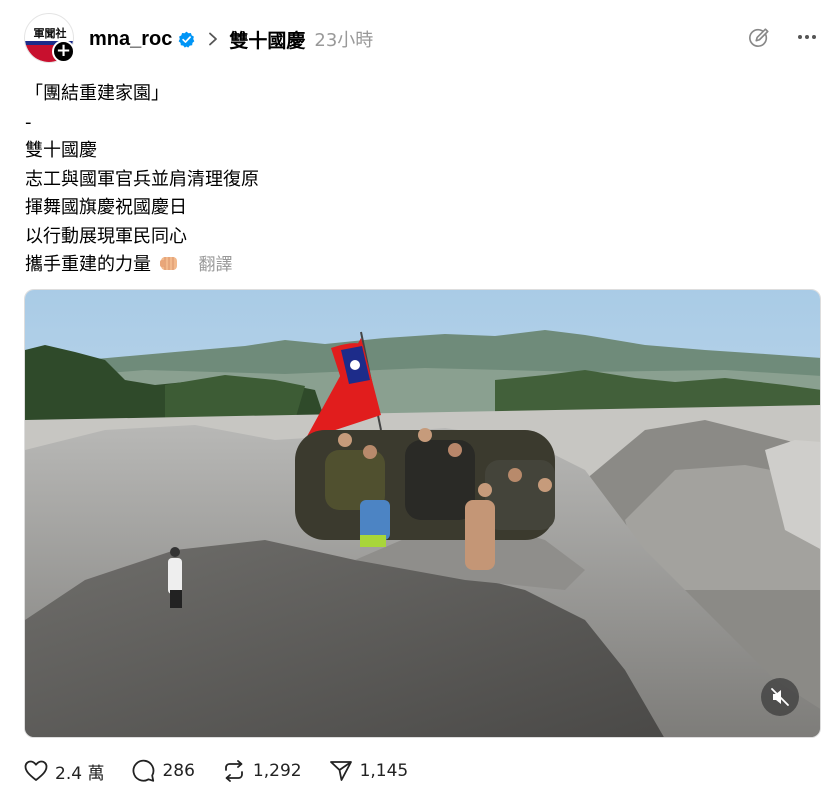 The width and height of the screenshot is (840, 790). I want to click on share-count: 1,145, so click(384, 771).